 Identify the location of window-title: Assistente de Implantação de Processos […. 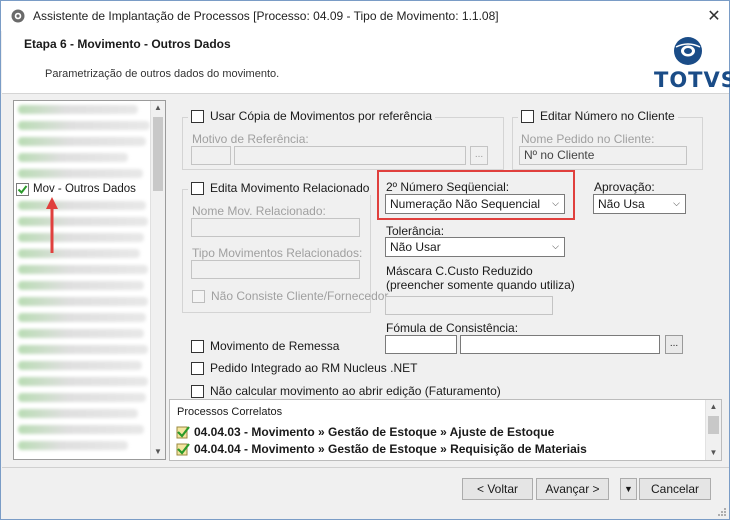
(266, 16).